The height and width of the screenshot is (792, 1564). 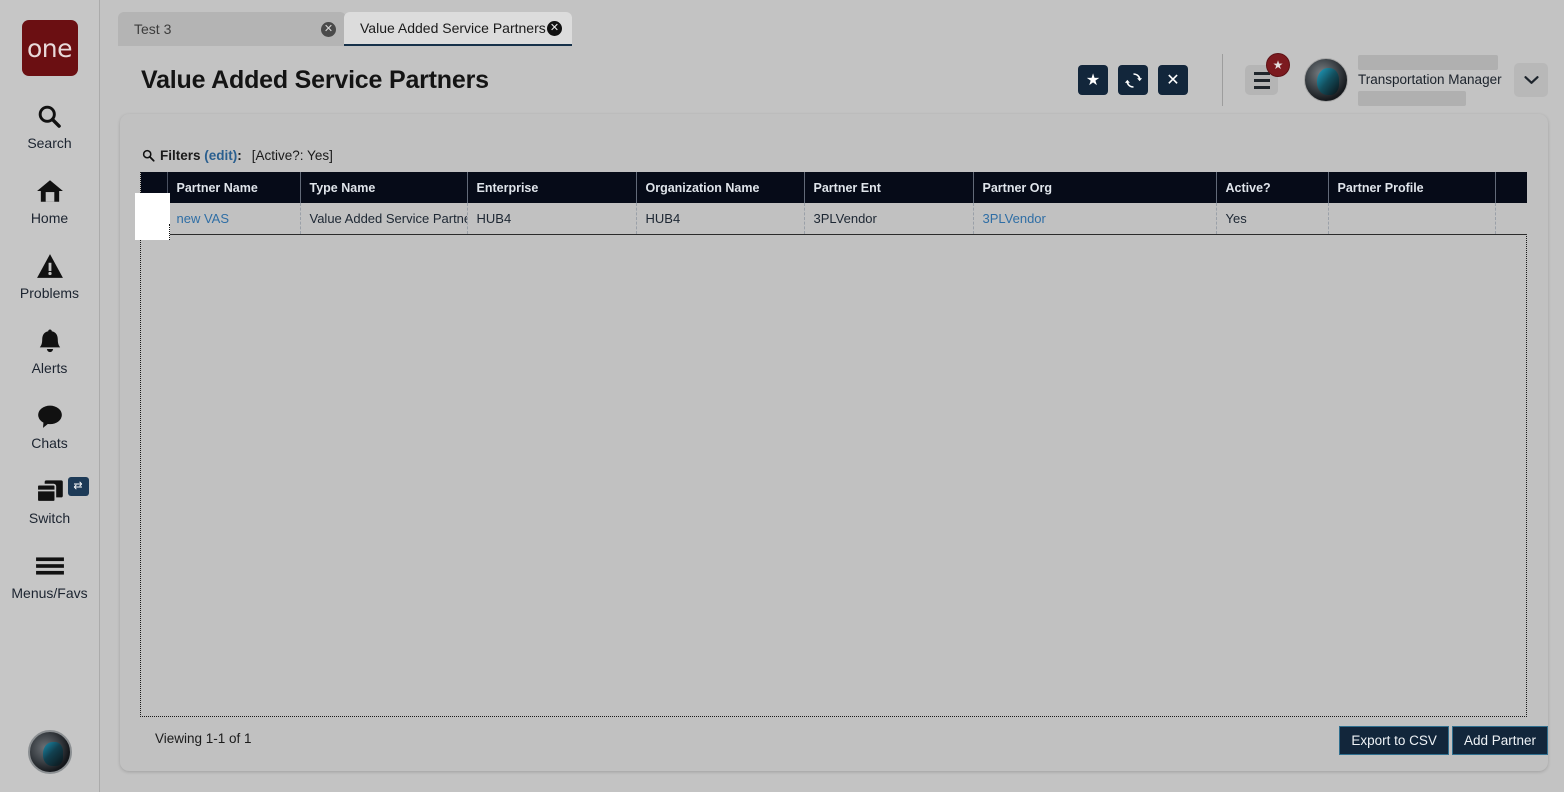 What do you see at coordinates (720, 187) in the screenshot?
I see `column-header-organization-name: Organization Name` at bounding box center [720, 187].